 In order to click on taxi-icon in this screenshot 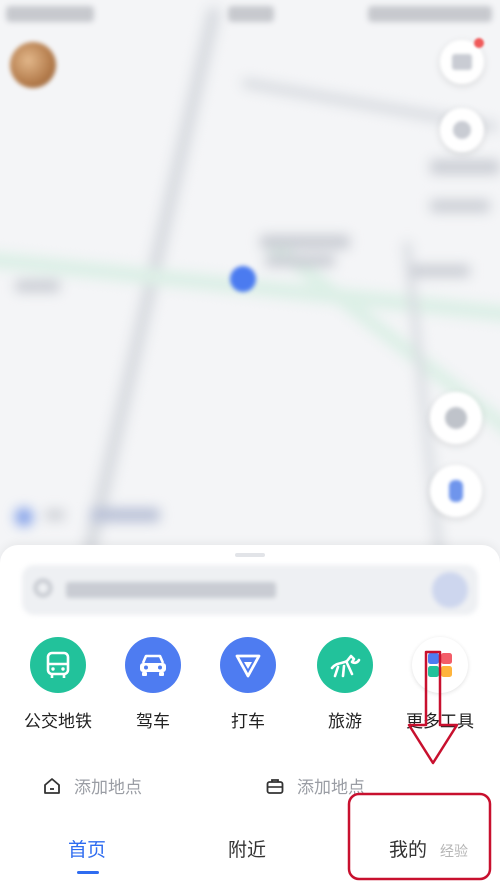, I will do `click(248, 665)`.